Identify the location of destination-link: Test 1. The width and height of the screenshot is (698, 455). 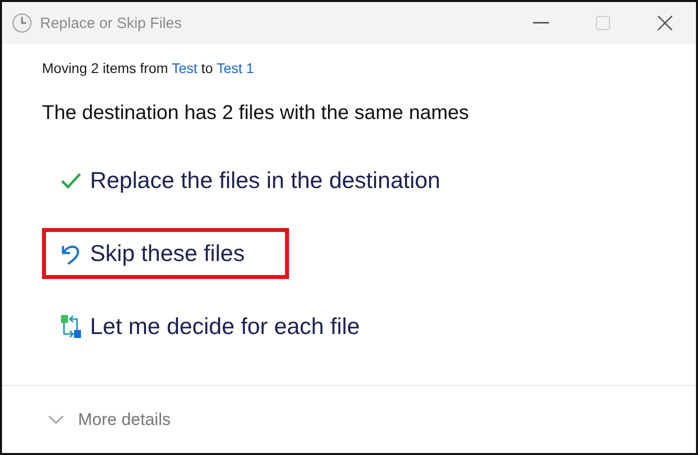
(235, 68).